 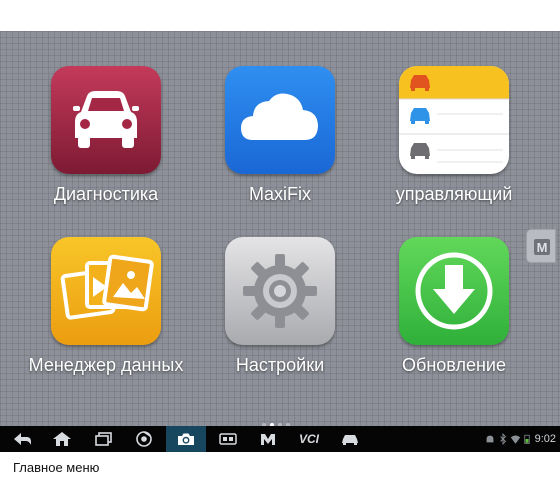 What do you see at coordinates (454, 291) in the screenshot?
I see `download-arrow-icon` at bounding box center [454, 291].